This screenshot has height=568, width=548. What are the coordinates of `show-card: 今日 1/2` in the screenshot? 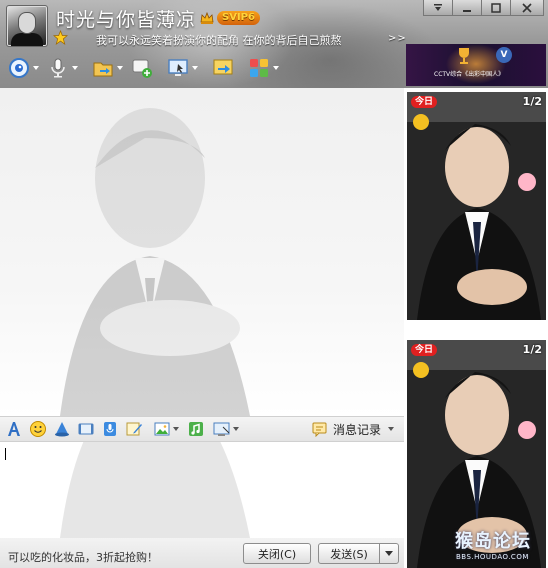 It's located at (476, 206).